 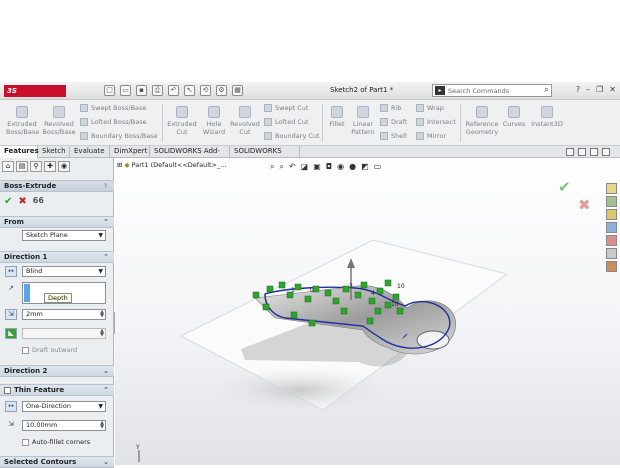 I want to click on resources-icon, so click(x=611, y=188).